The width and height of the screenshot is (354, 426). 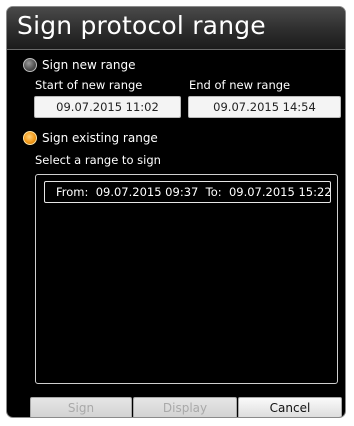 What do you see at coordinates (81, 407) in the screenshot?
I see `sign-button: Sign` at bounding box center [81, 407].